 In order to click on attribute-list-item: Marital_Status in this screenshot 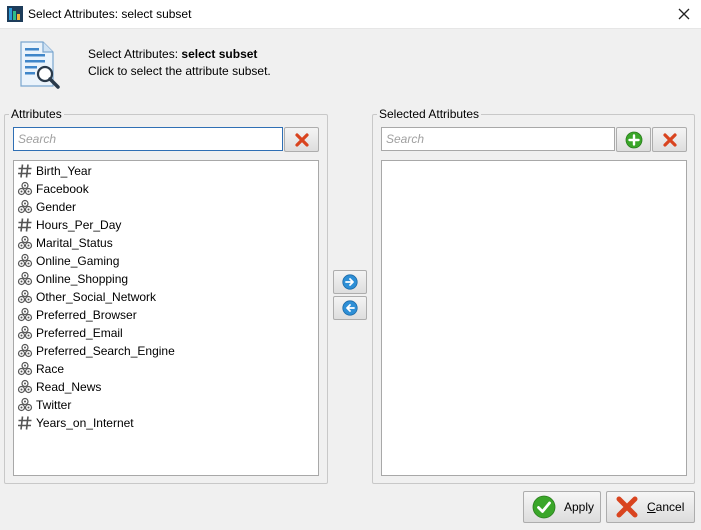, I will do `click(166, 243)`.